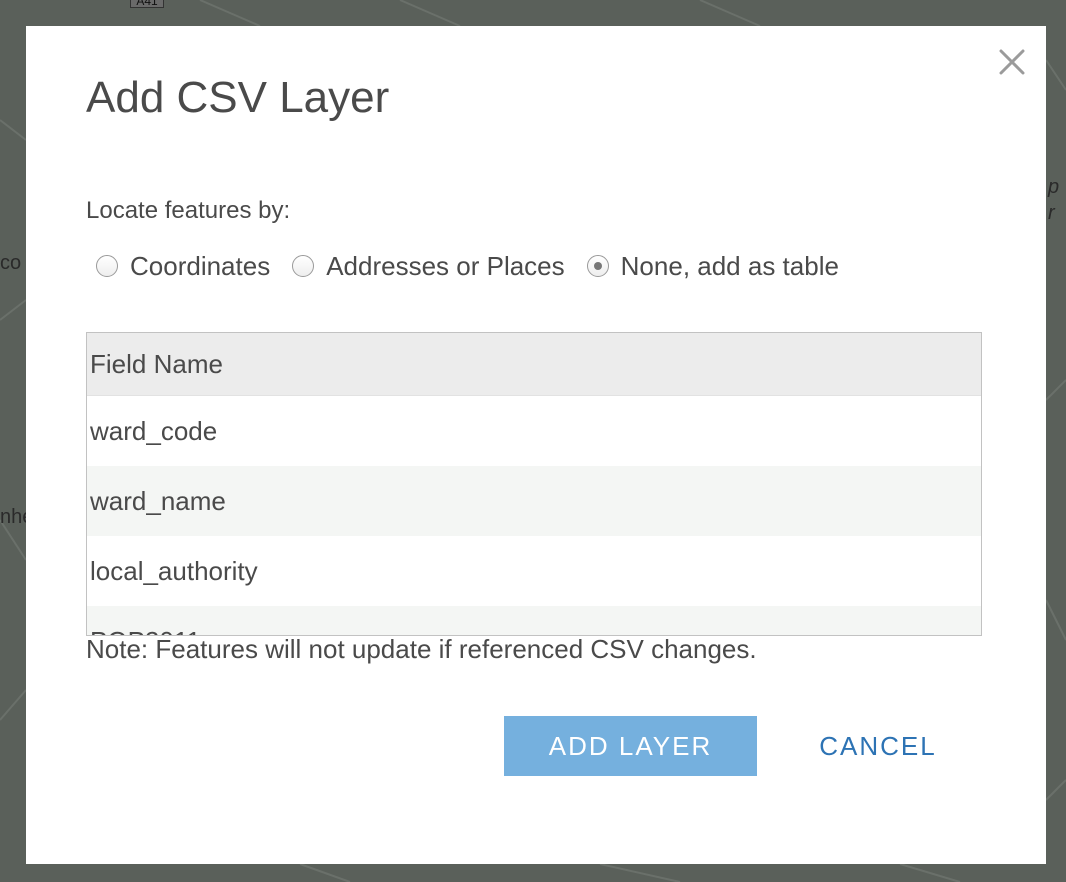  What do you see at coordinates (597, 266) in the screenshot?
I see `radio-button-selected` at bounding box center [597, 266].